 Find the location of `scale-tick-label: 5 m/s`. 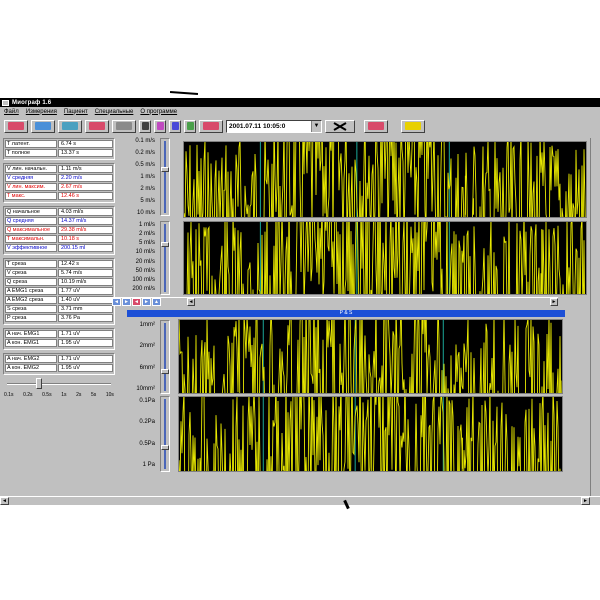

scale-tick-label: 5 m/s is located at coordinates (147, 201).